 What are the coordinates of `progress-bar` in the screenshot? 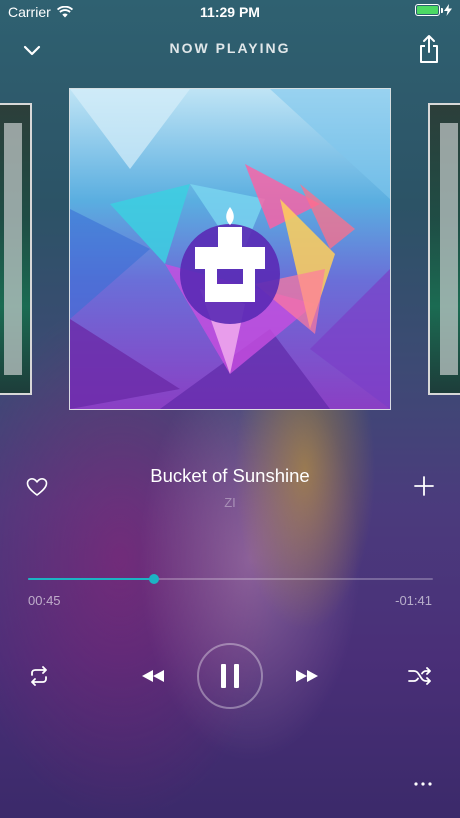 It's located at (230, 579).